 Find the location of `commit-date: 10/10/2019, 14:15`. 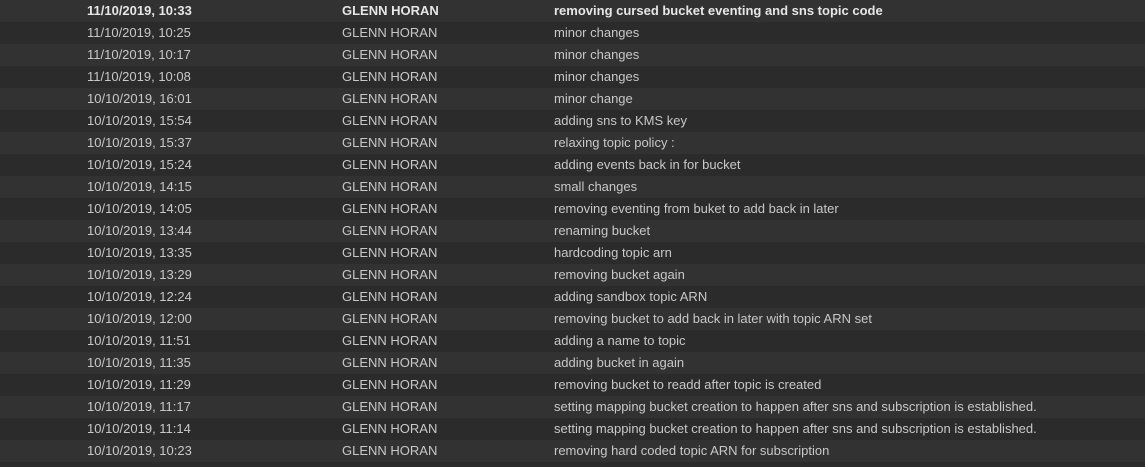

commit-date: 10/10/2019, 14:15 is located at coordinates (139, 186).